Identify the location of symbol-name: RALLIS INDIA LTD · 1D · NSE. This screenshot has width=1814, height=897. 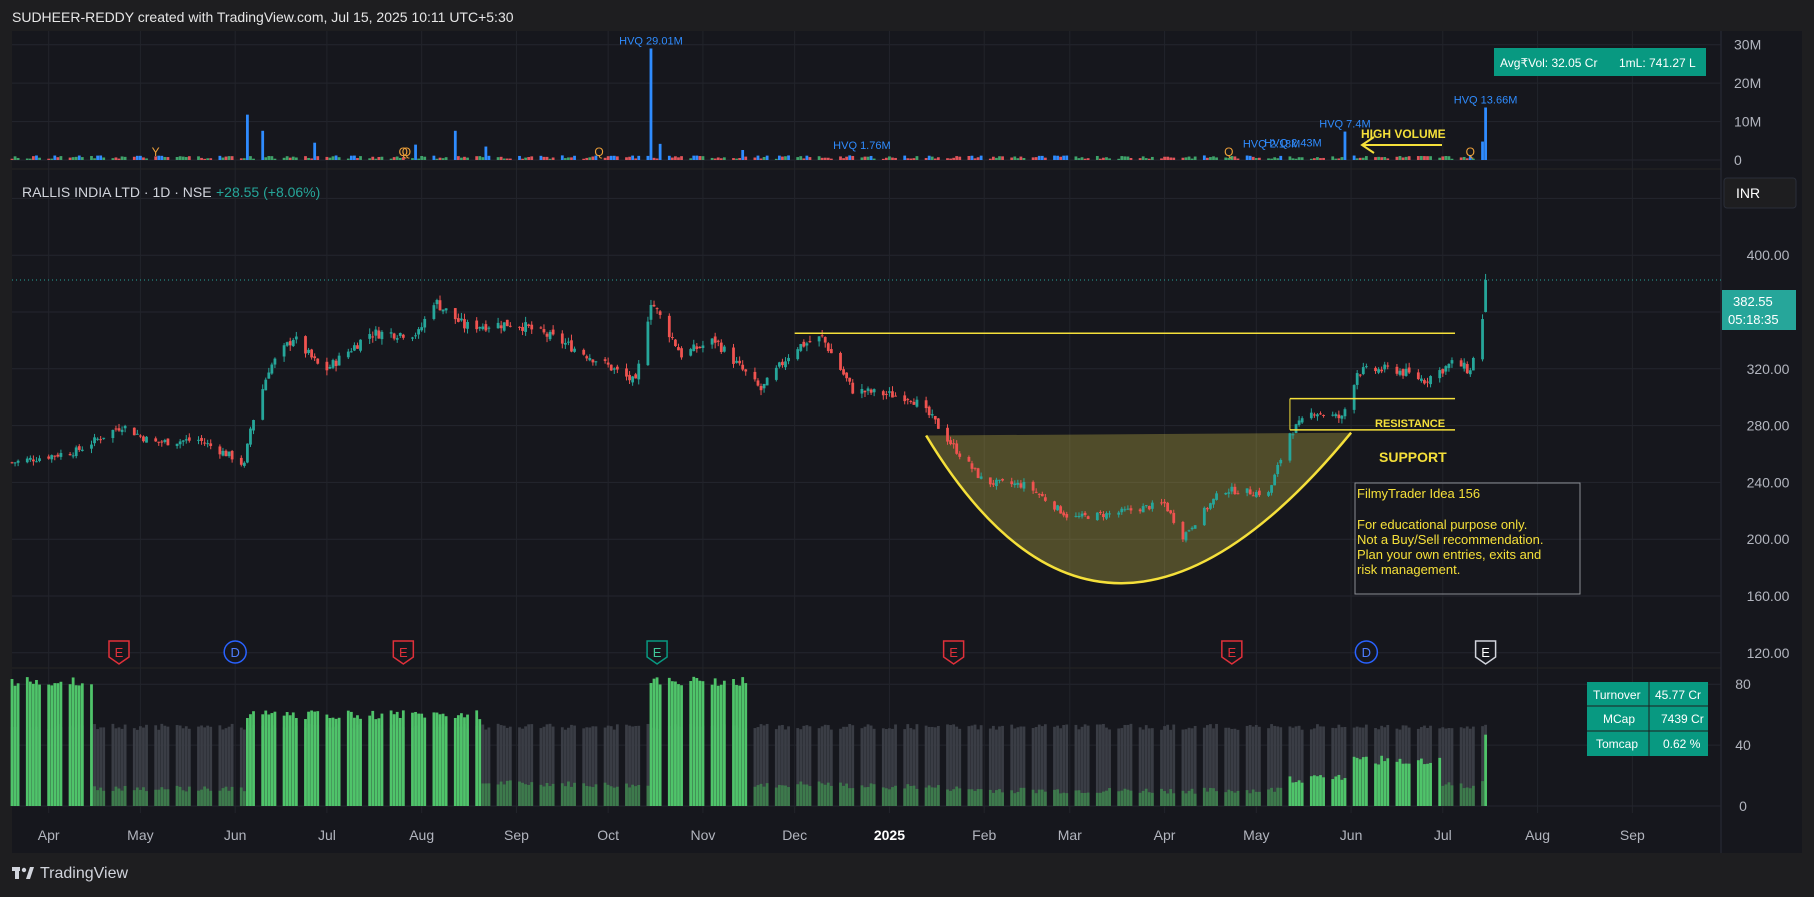
(117, 192).